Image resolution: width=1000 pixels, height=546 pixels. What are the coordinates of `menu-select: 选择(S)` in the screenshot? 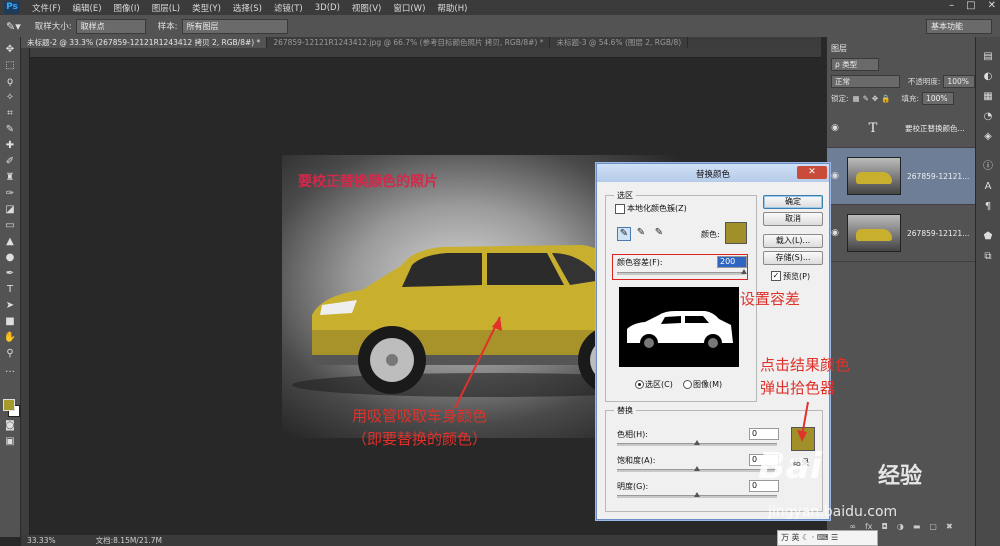 It's located at (247, 8).